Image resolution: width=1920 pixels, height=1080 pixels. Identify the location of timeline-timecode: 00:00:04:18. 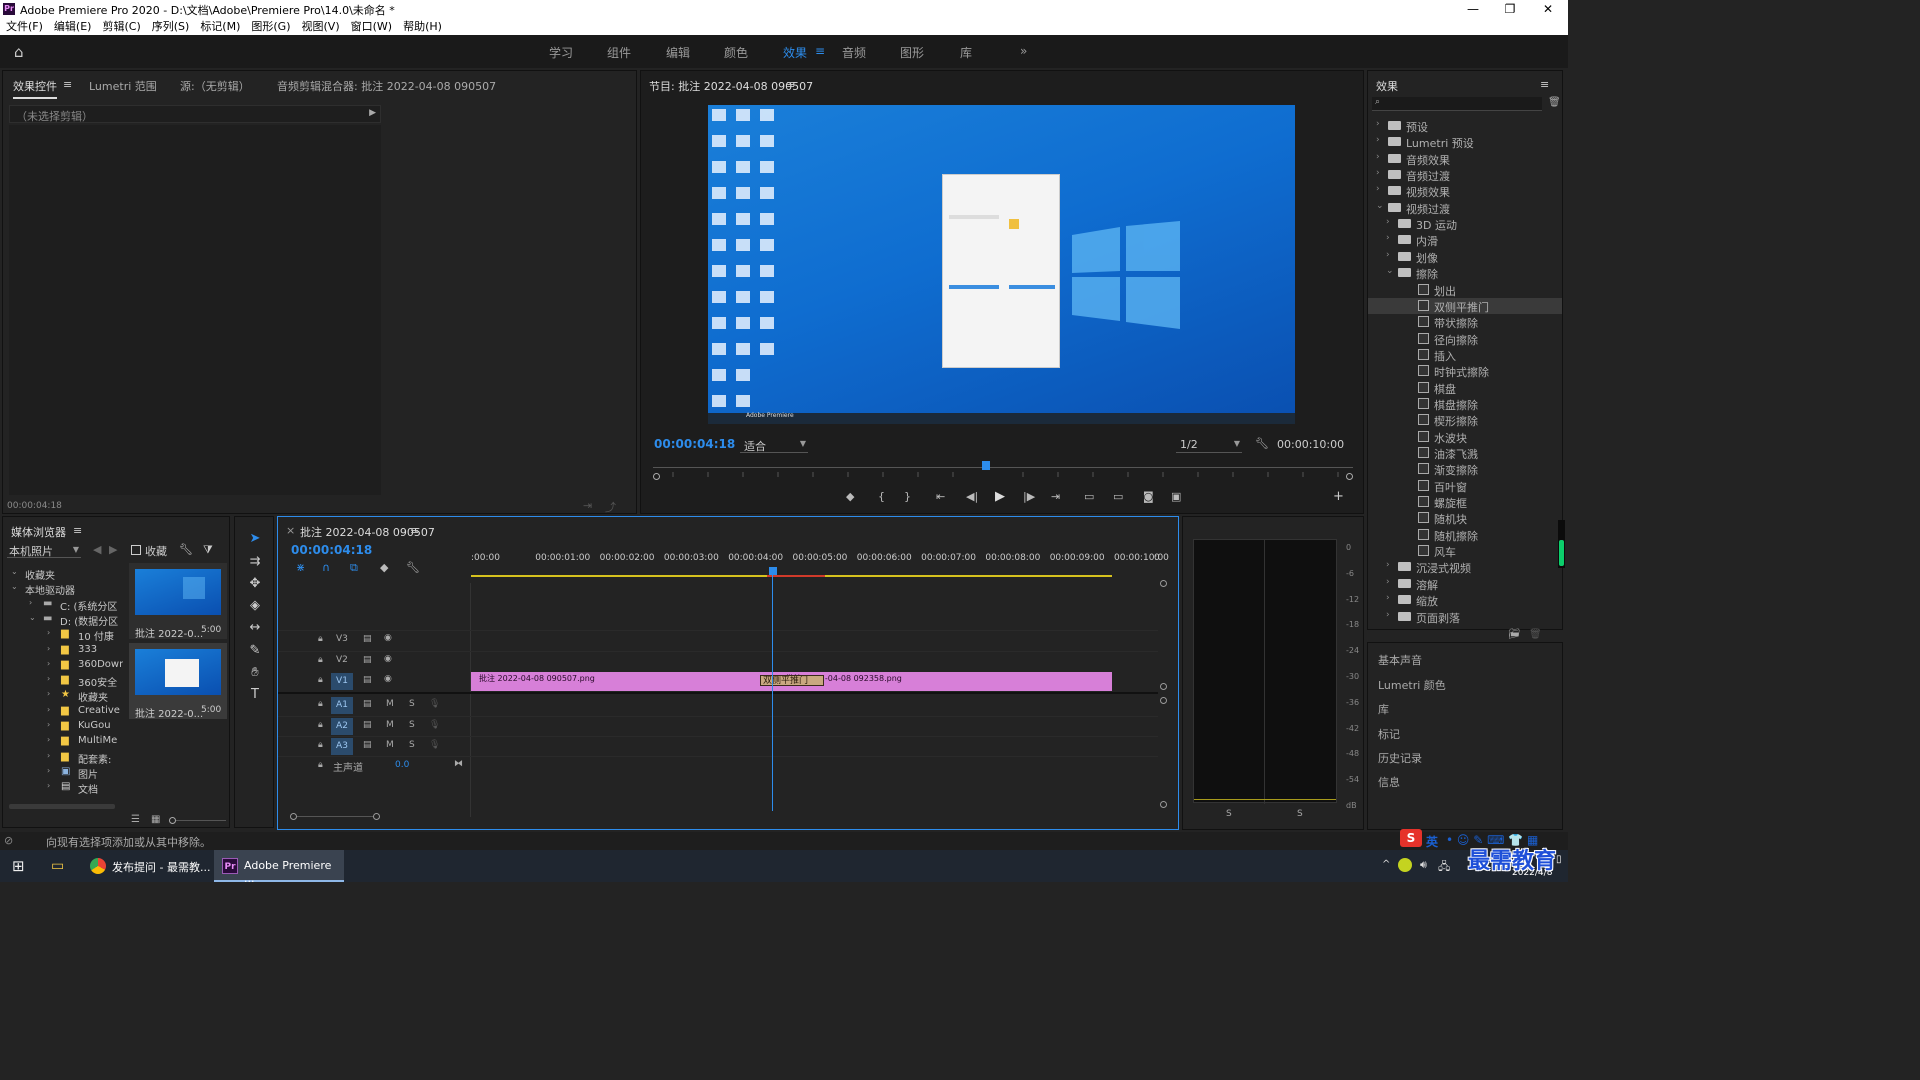
(331, 550).